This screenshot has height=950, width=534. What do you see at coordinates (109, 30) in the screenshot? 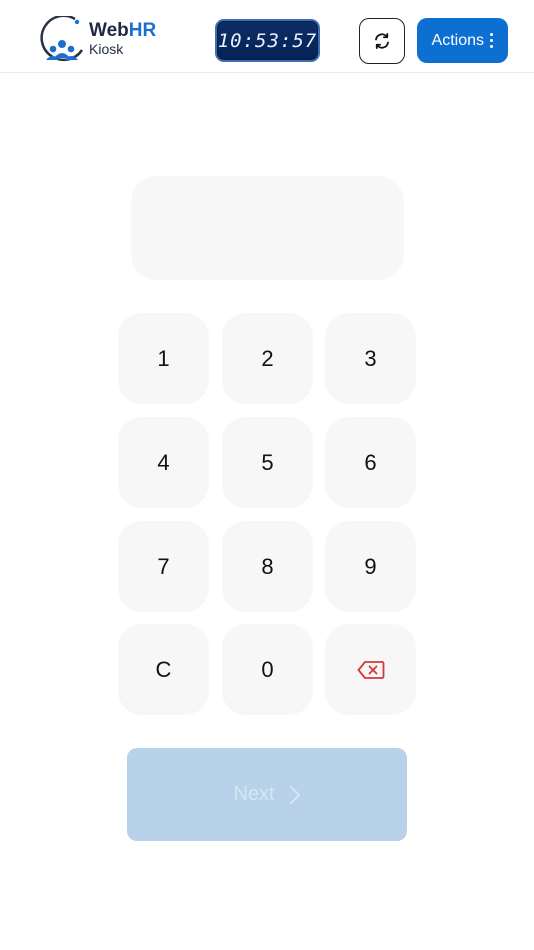
I see `logo-text-web: Web` at bounding box center [109, 30].